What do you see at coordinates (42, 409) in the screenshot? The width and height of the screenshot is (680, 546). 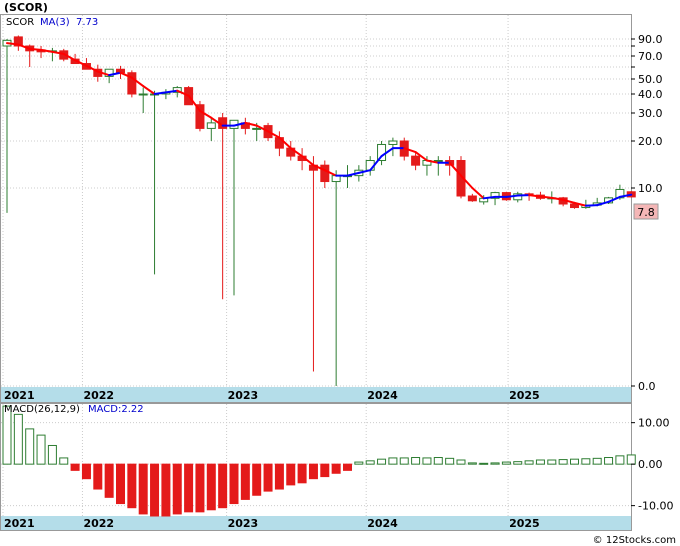 I see `macd-label: MACD(26,12,9)` at bounding box center [42, 409].